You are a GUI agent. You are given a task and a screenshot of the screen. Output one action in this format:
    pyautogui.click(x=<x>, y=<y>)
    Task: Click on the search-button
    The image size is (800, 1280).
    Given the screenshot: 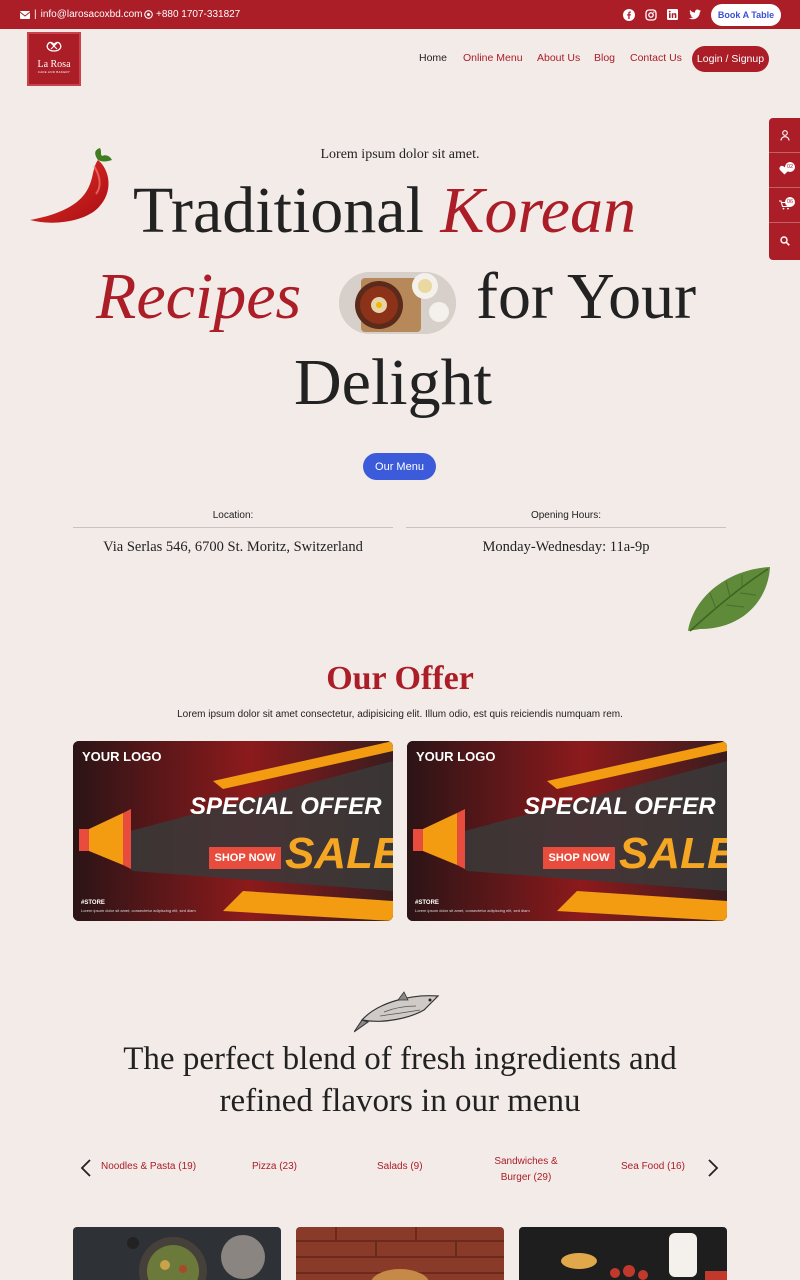 What is the action you would take?
    pyautogui.click(x=784, y=240)
    